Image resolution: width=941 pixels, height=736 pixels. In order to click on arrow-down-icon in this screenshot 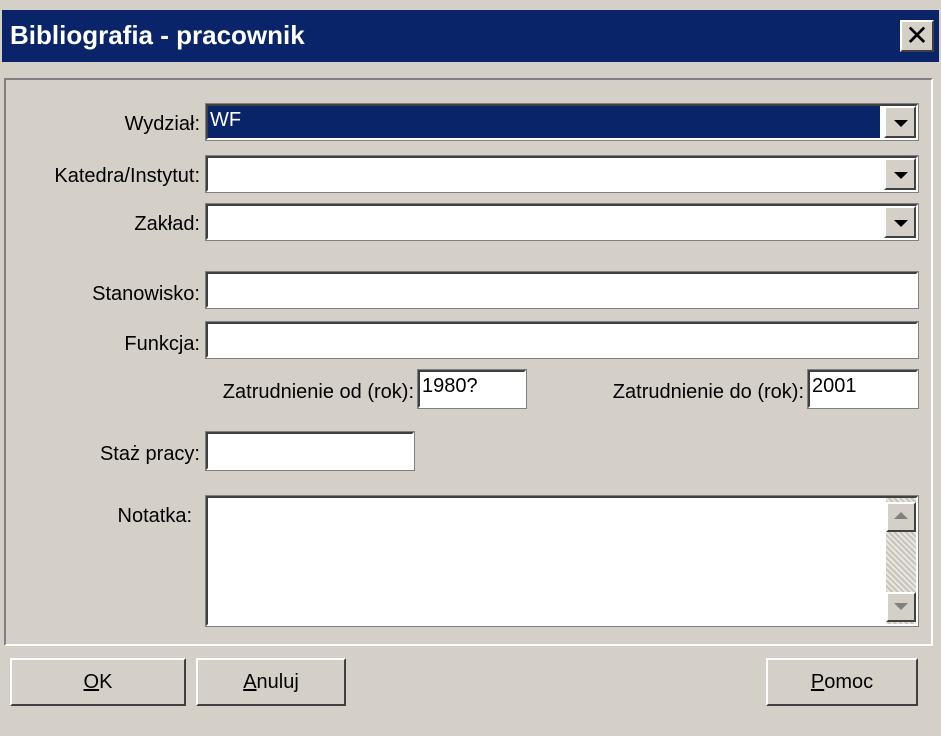, I will do `click(901, 606)`.